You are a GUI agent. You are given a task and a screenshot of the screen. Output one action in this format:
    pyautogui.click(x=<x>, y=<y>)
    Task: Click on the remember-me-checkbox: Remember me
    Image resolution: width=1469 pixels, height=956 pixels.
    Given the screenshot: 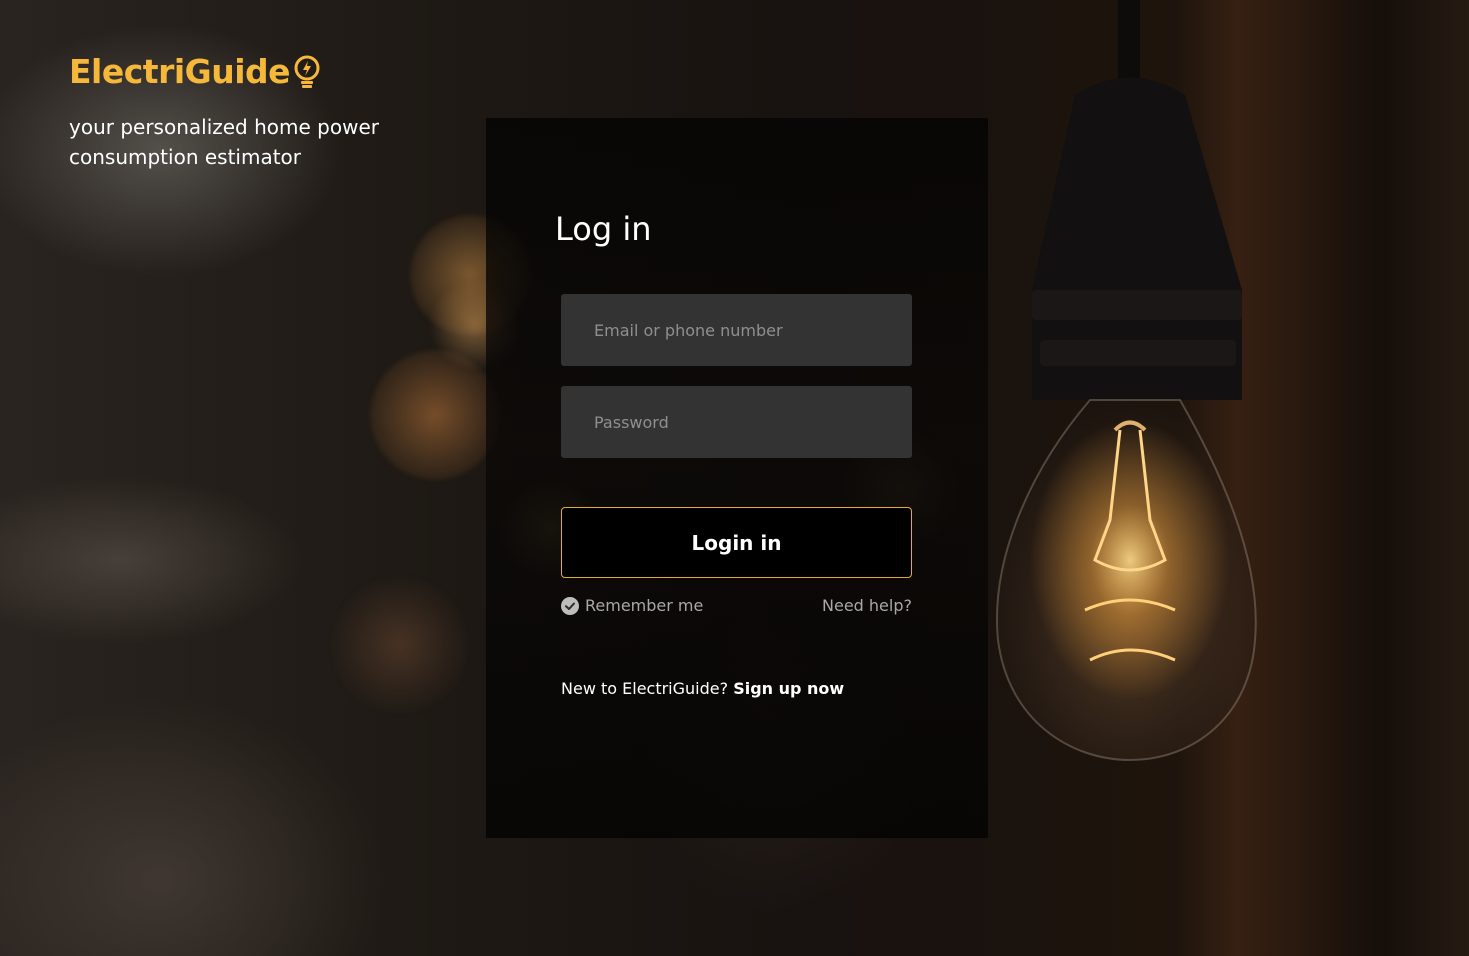 What is the action you would take?
    pyautogui.click(x=632, y=605)
    